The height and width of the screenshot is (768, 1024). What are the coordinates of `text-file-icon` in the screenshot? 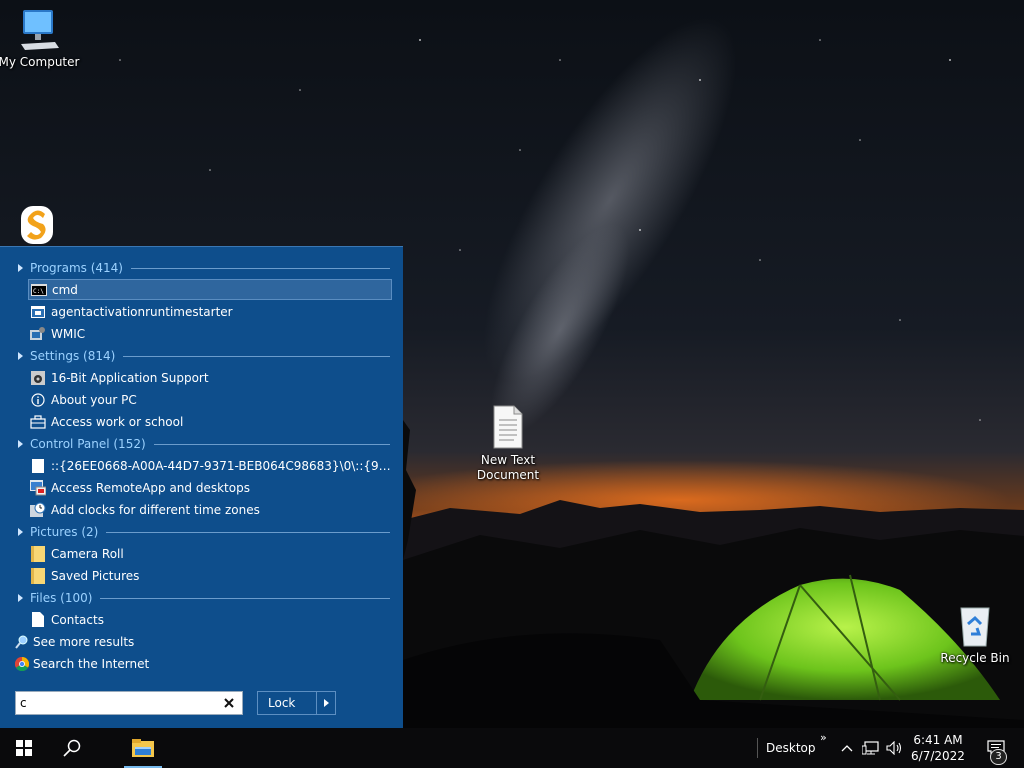 It's located at (508, 427).